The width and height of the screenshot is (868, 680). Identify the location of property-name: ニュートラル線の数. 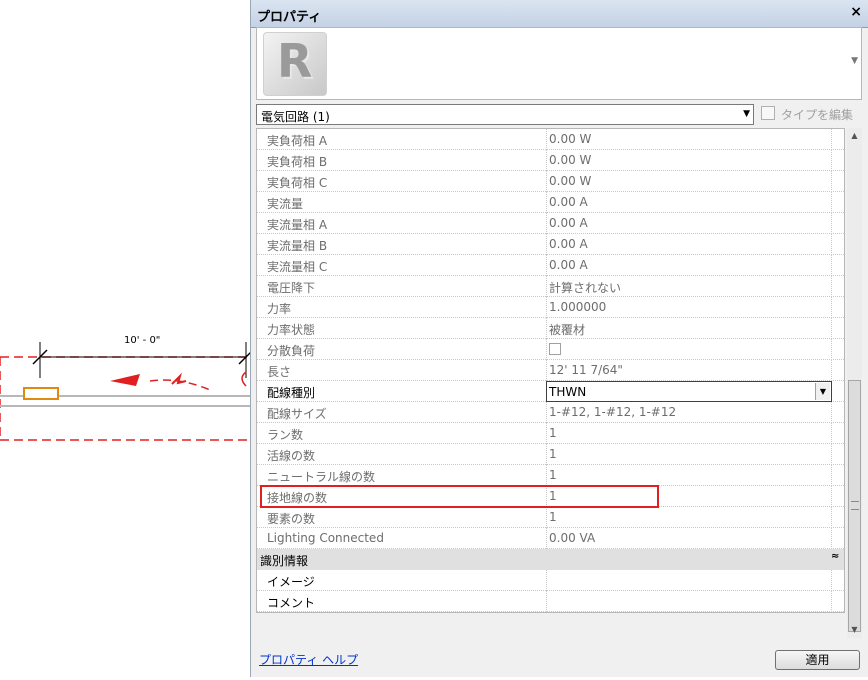
(321, 477).